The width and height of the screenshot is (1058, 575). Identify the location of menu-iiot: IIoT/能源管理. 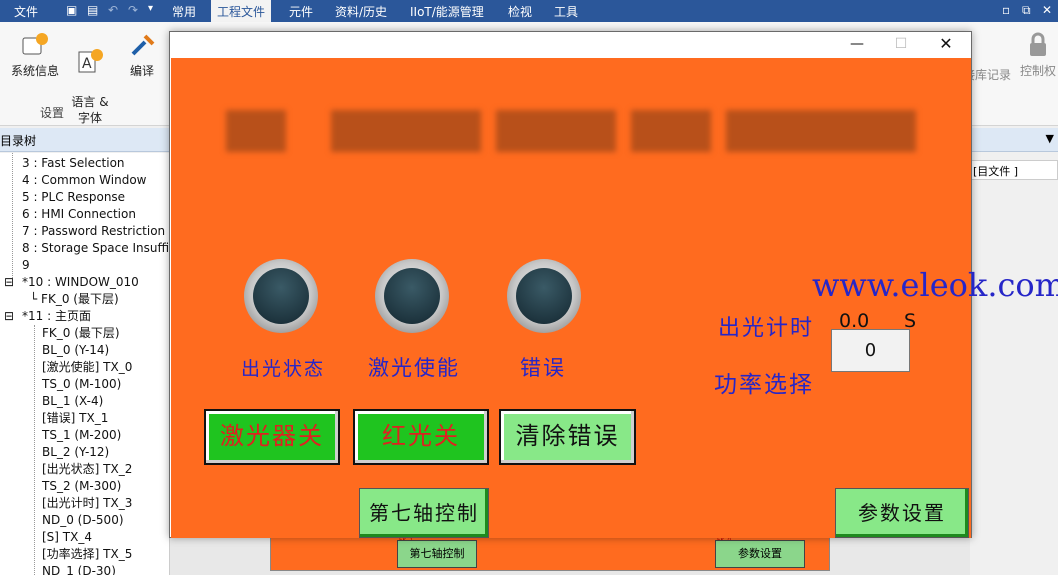
(447, 11).